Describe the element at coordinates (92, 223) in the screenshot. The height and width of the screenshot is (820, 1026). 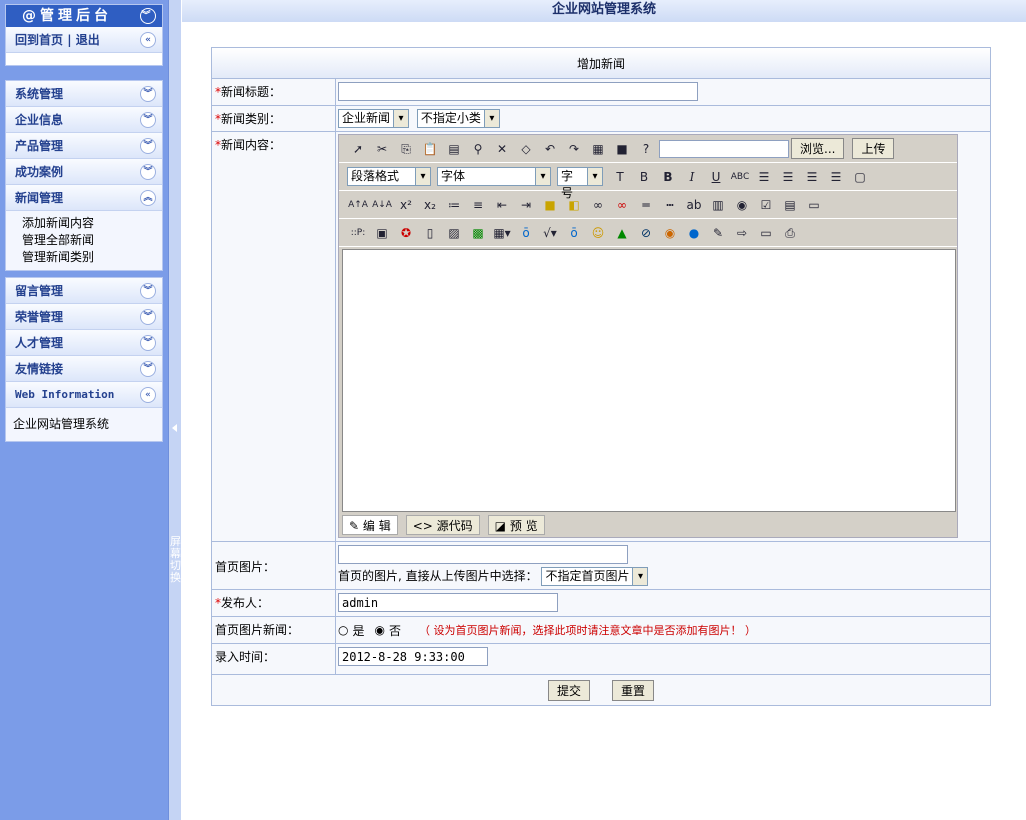
I see `sidebar-item-add-news: 添加新闻内容` at that location.